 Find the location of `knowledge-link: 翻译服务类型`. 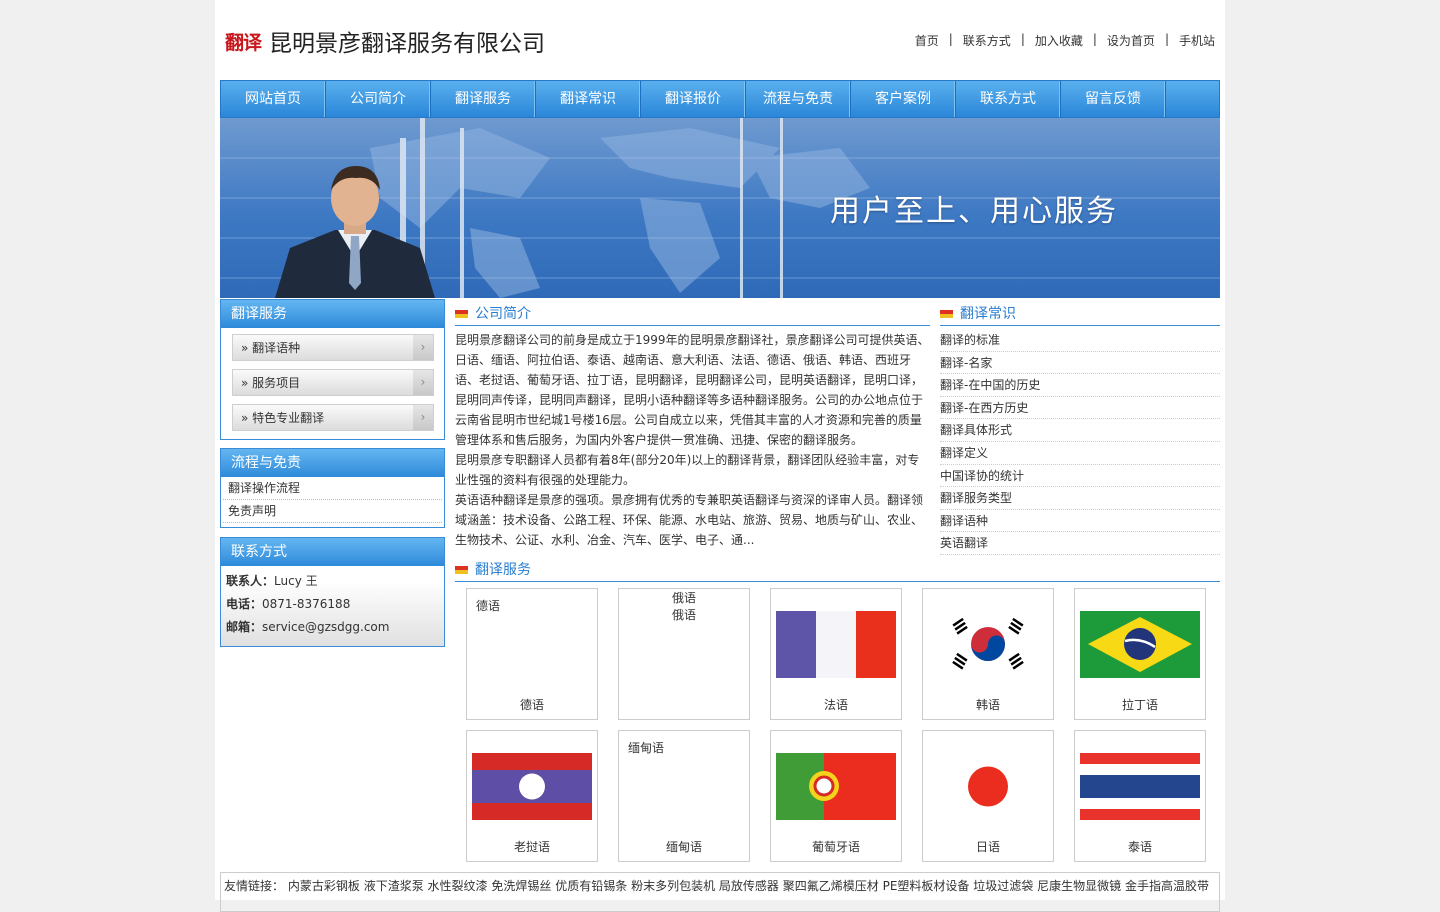

knowledge-link: 翻译服务类型 is located at coordinates (1080, 498).